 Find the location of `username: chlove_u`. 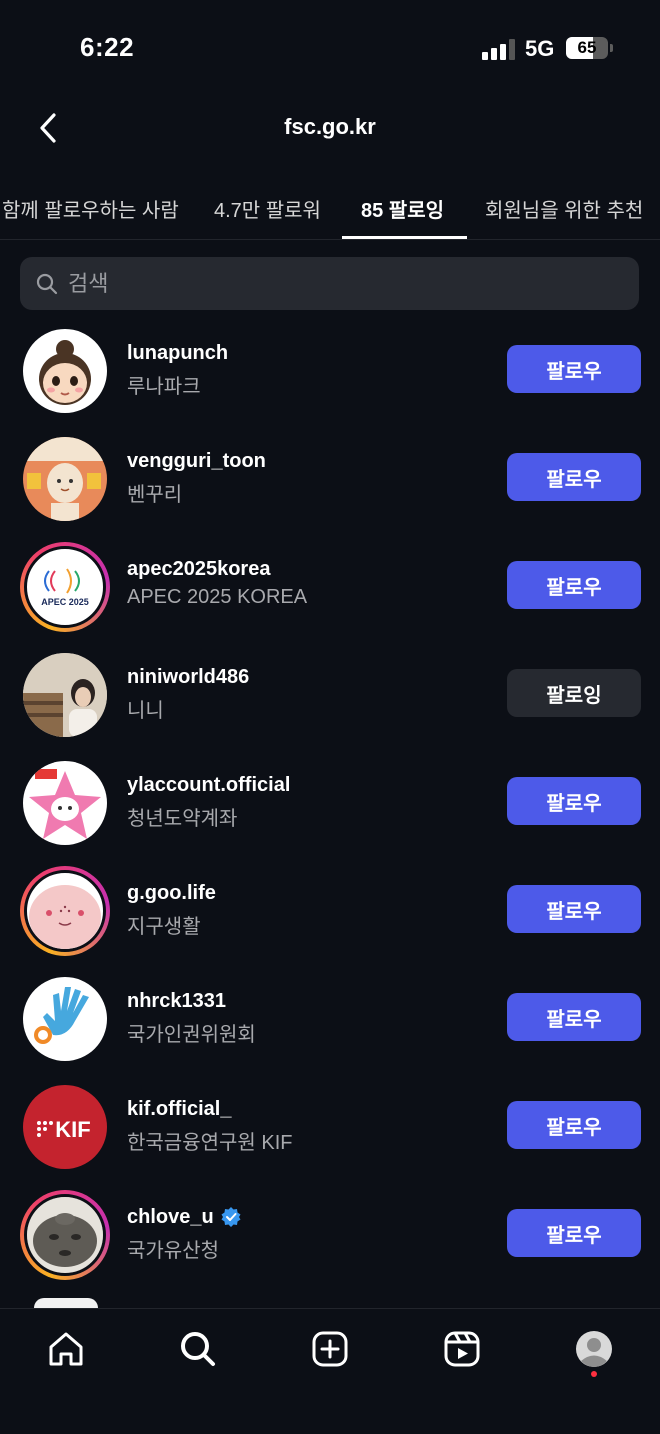

username: chlove_u is located at coordinates (170, 1217).